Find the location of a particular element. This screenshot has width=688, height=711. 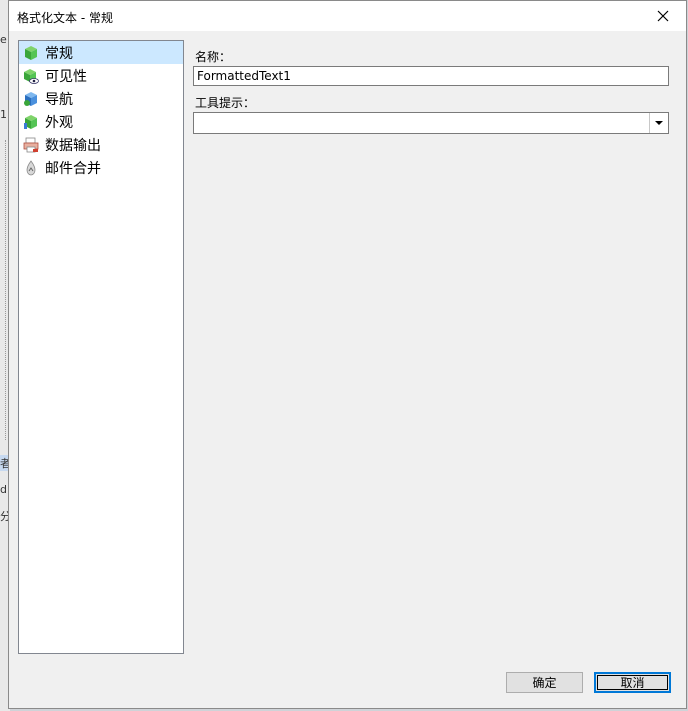

nav-item-data-output: 数据输出 is located at coordinates (101, 144).